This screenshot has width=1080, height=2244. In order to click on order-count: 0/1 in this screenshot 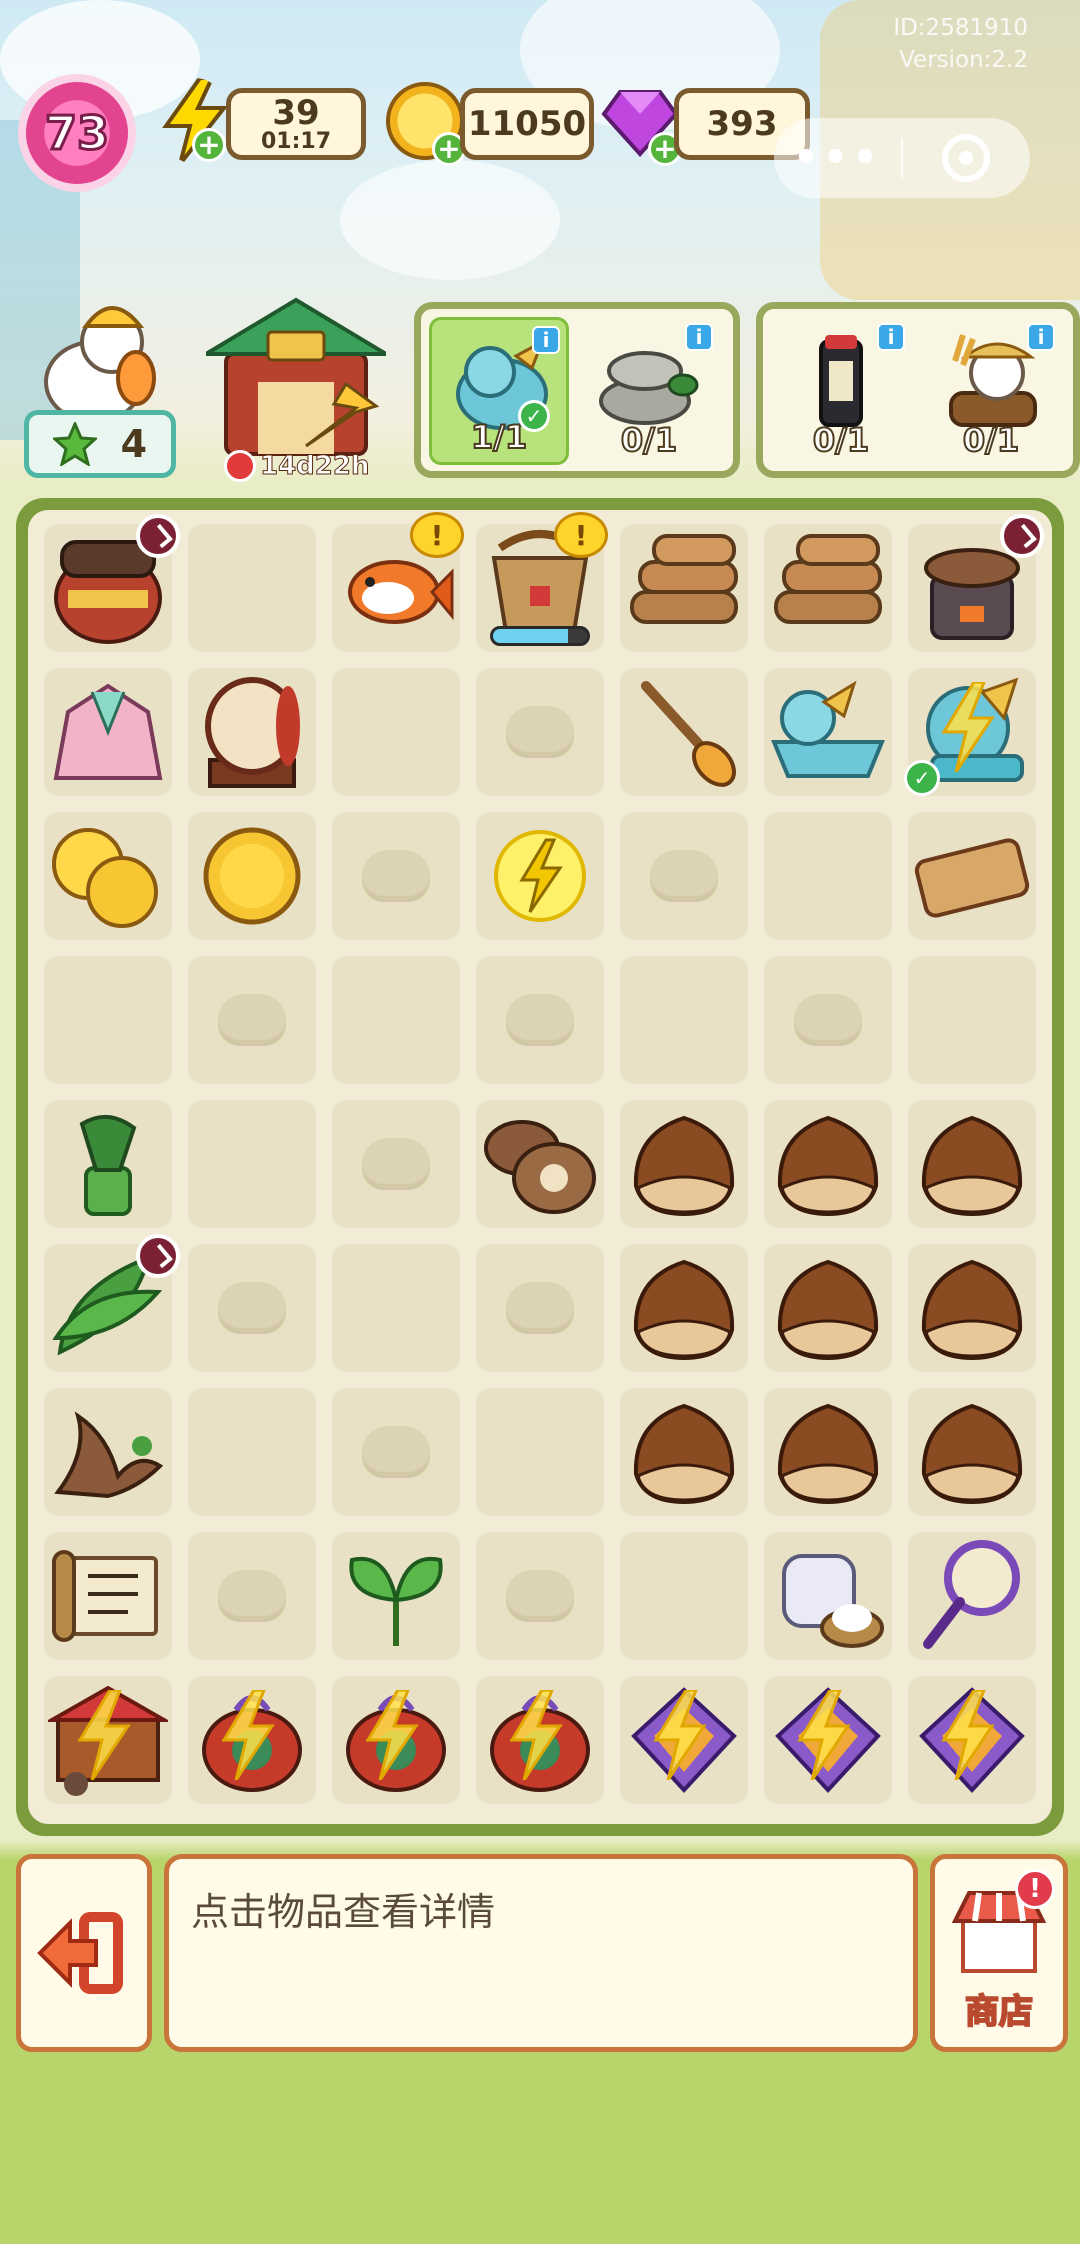, I will do `click(649, 440)`.